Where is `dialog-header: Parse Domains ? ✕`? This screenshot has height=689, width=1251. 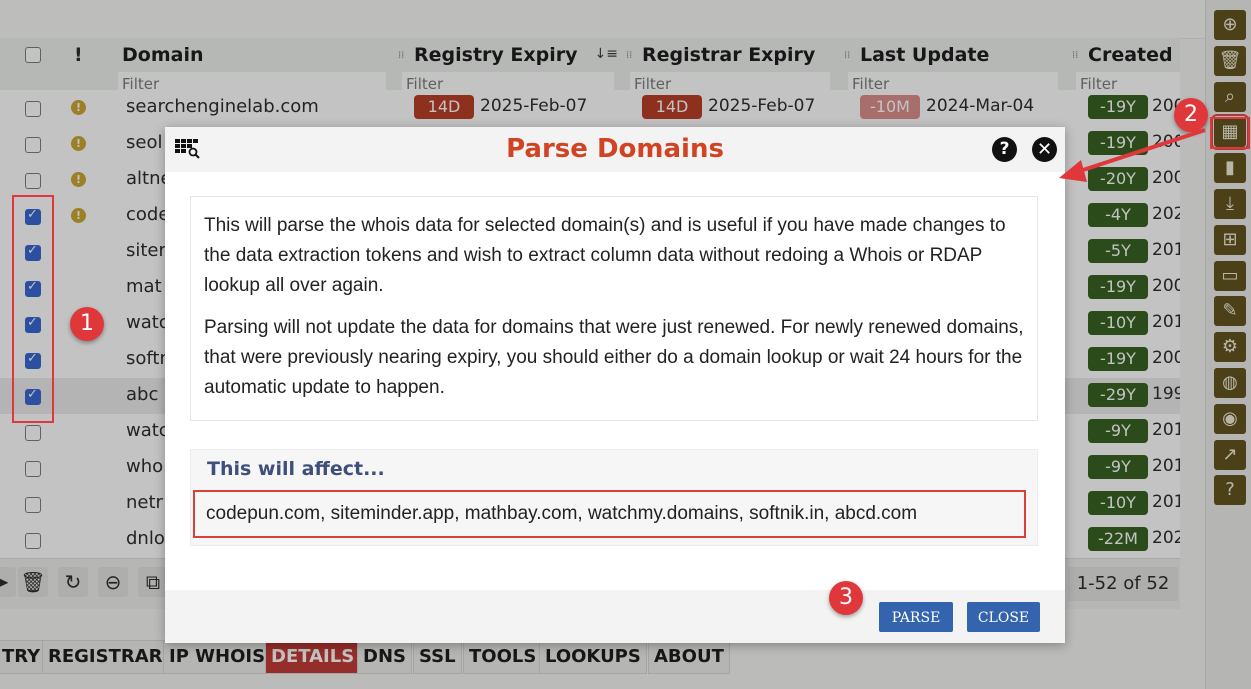 dialog-header: Parse Domains ? ✕ is located at coordinates (615, 149).